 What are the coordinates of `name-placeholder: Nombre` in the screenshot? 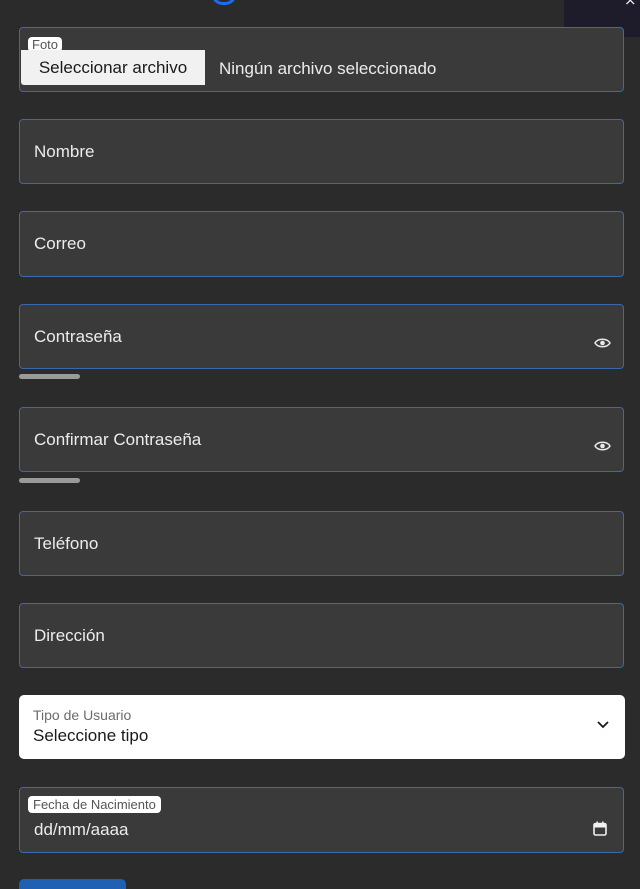 It's located at (64, 151).